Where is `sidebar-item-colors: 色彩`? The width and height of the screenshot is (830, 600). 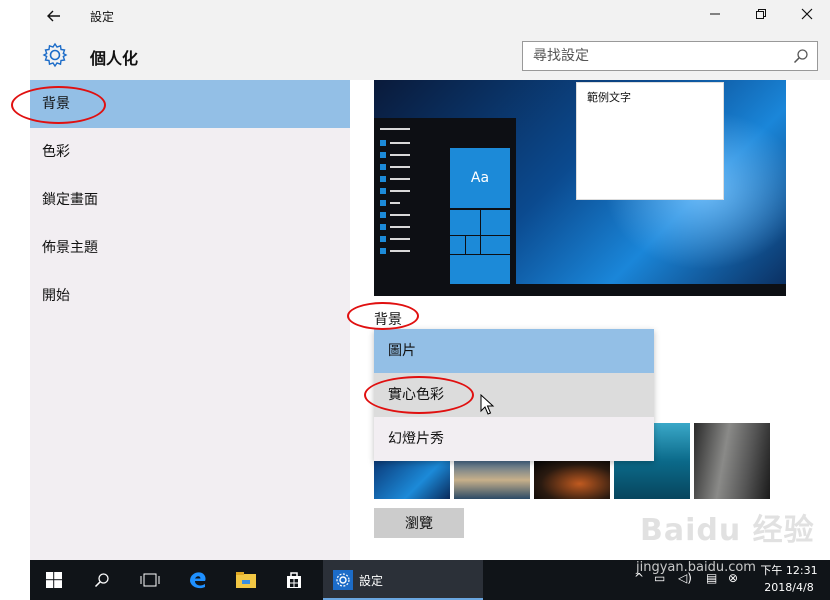
sidebar-item-colors: 色彩 is located at coordinates (190, 152).